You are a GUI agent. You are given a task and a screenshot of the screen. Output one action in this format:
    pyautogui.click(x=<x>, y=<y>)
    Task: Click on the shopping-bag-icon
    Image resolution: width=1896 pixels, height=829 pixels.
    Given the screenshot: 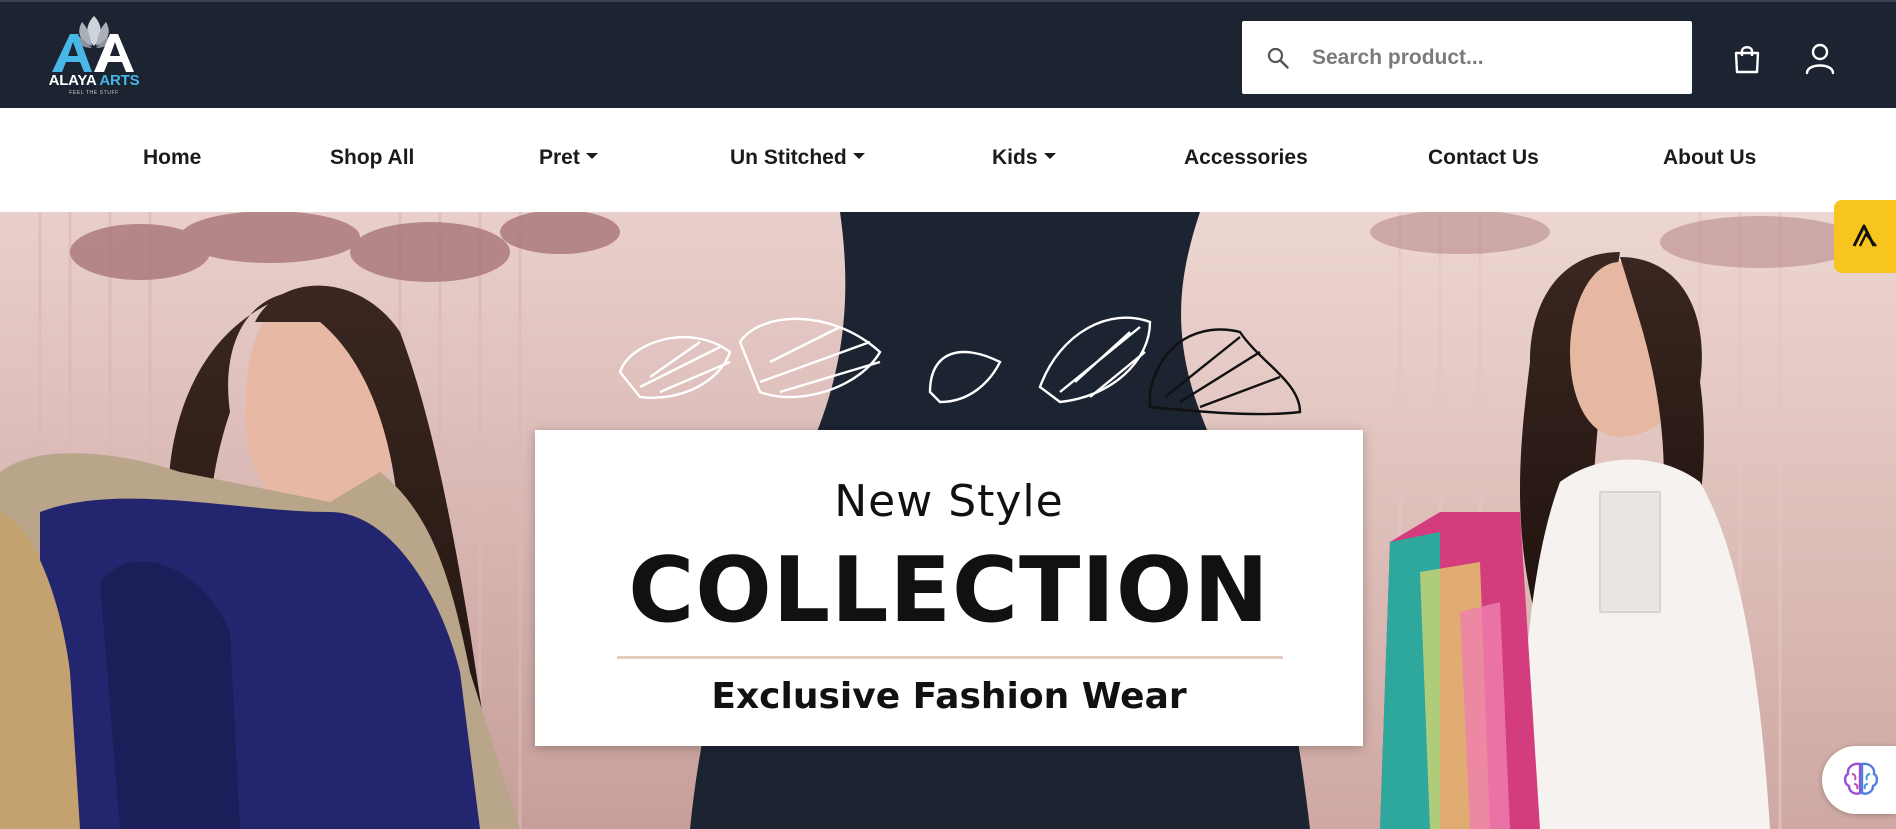 What is the action you would take?
    pyautogui.click(x=1747, y=59)
    